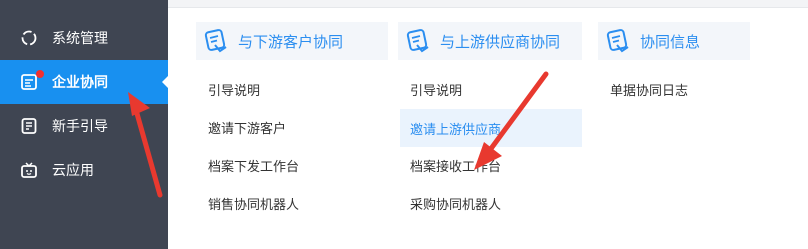 This screenshot has height=249, width=808. I want to click on menu-item-archive-issue: 档案下发工作台, so click(248, 165).